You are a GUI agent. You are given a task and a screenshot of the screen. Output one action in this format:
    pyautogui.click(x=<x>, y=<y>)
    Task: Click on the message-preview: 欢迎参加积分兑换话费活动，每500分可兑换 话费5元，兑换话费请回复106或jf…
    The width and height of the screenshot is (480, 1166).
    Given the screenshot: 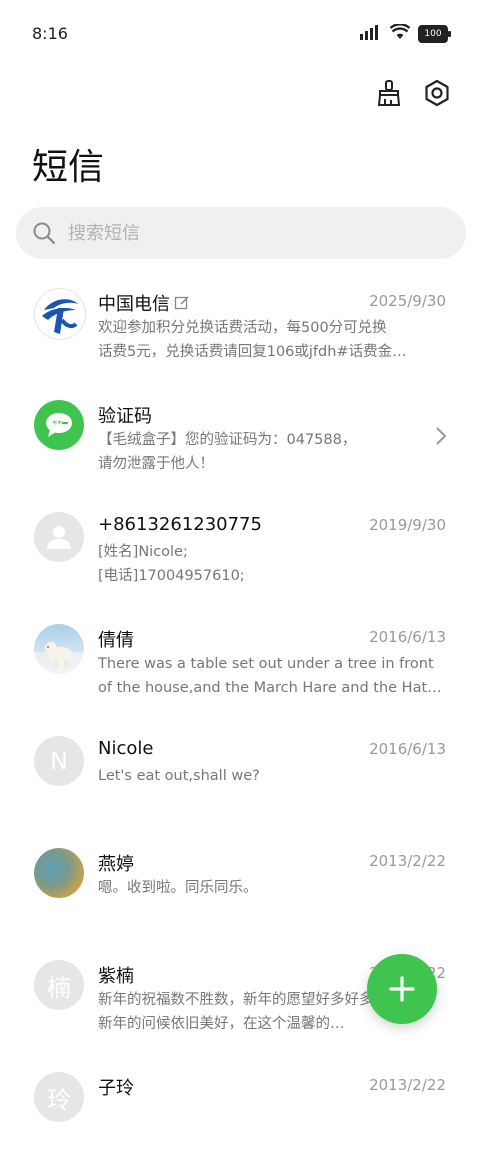 What is the action you would take?
    pyautogui.click(x=272, y=340)
    